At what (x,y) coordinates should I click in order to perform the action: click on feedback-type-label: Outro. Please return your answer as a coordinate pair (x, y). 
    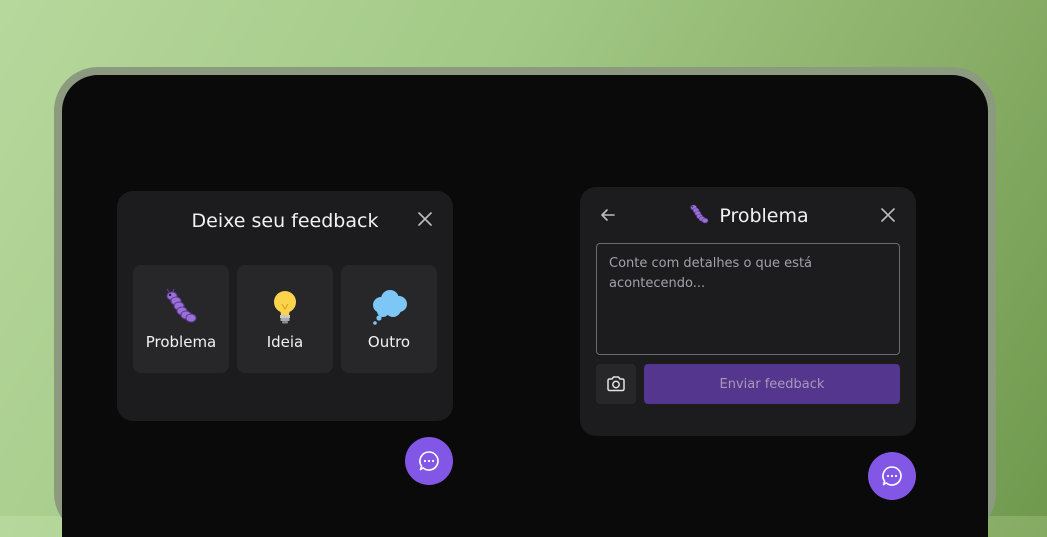
    Looking at the image, I should click on (389, 342).